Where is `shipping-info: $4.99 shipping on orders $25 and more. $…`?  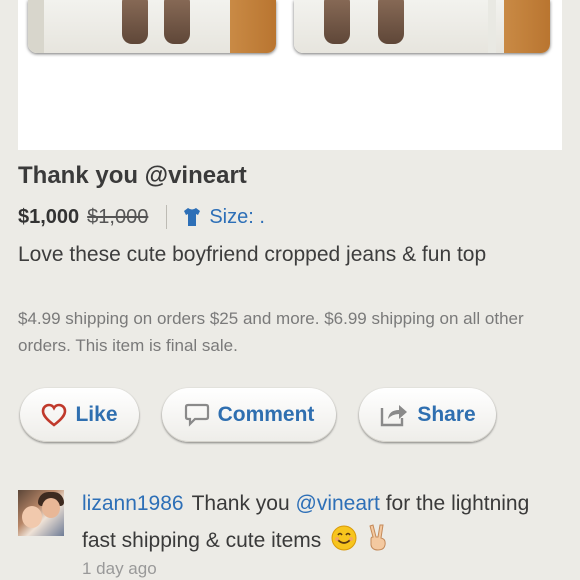
shipping-info: $4.99 shipping on orders $25 and more. $… is located at coordinates (271, 332).